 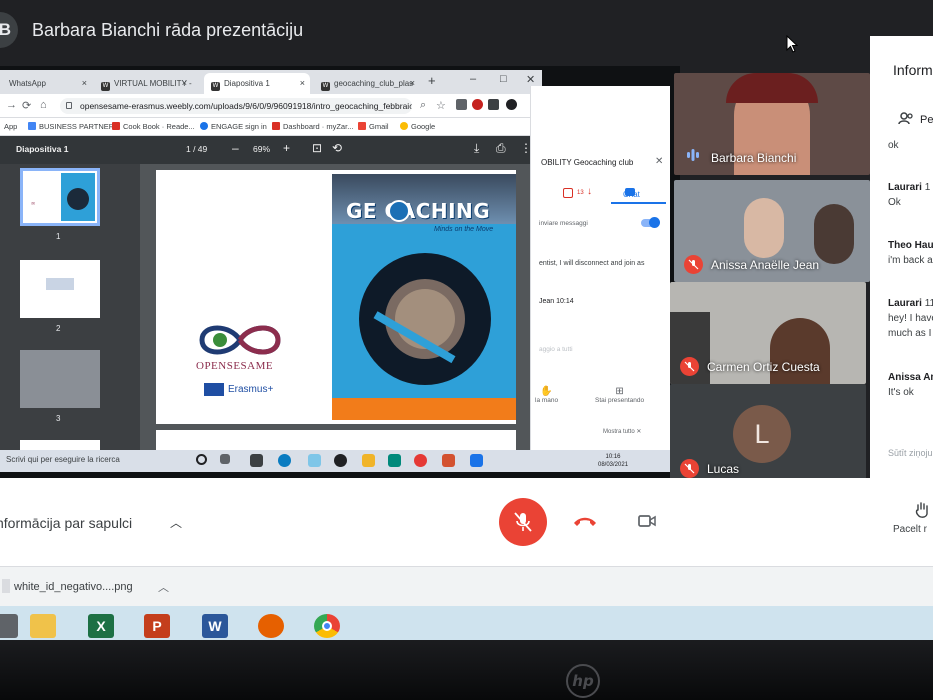 What do you see at coordinates (26, 105) in the screenshot?
I see `reload-icon: ⟳` at bounding box center [26, 105].